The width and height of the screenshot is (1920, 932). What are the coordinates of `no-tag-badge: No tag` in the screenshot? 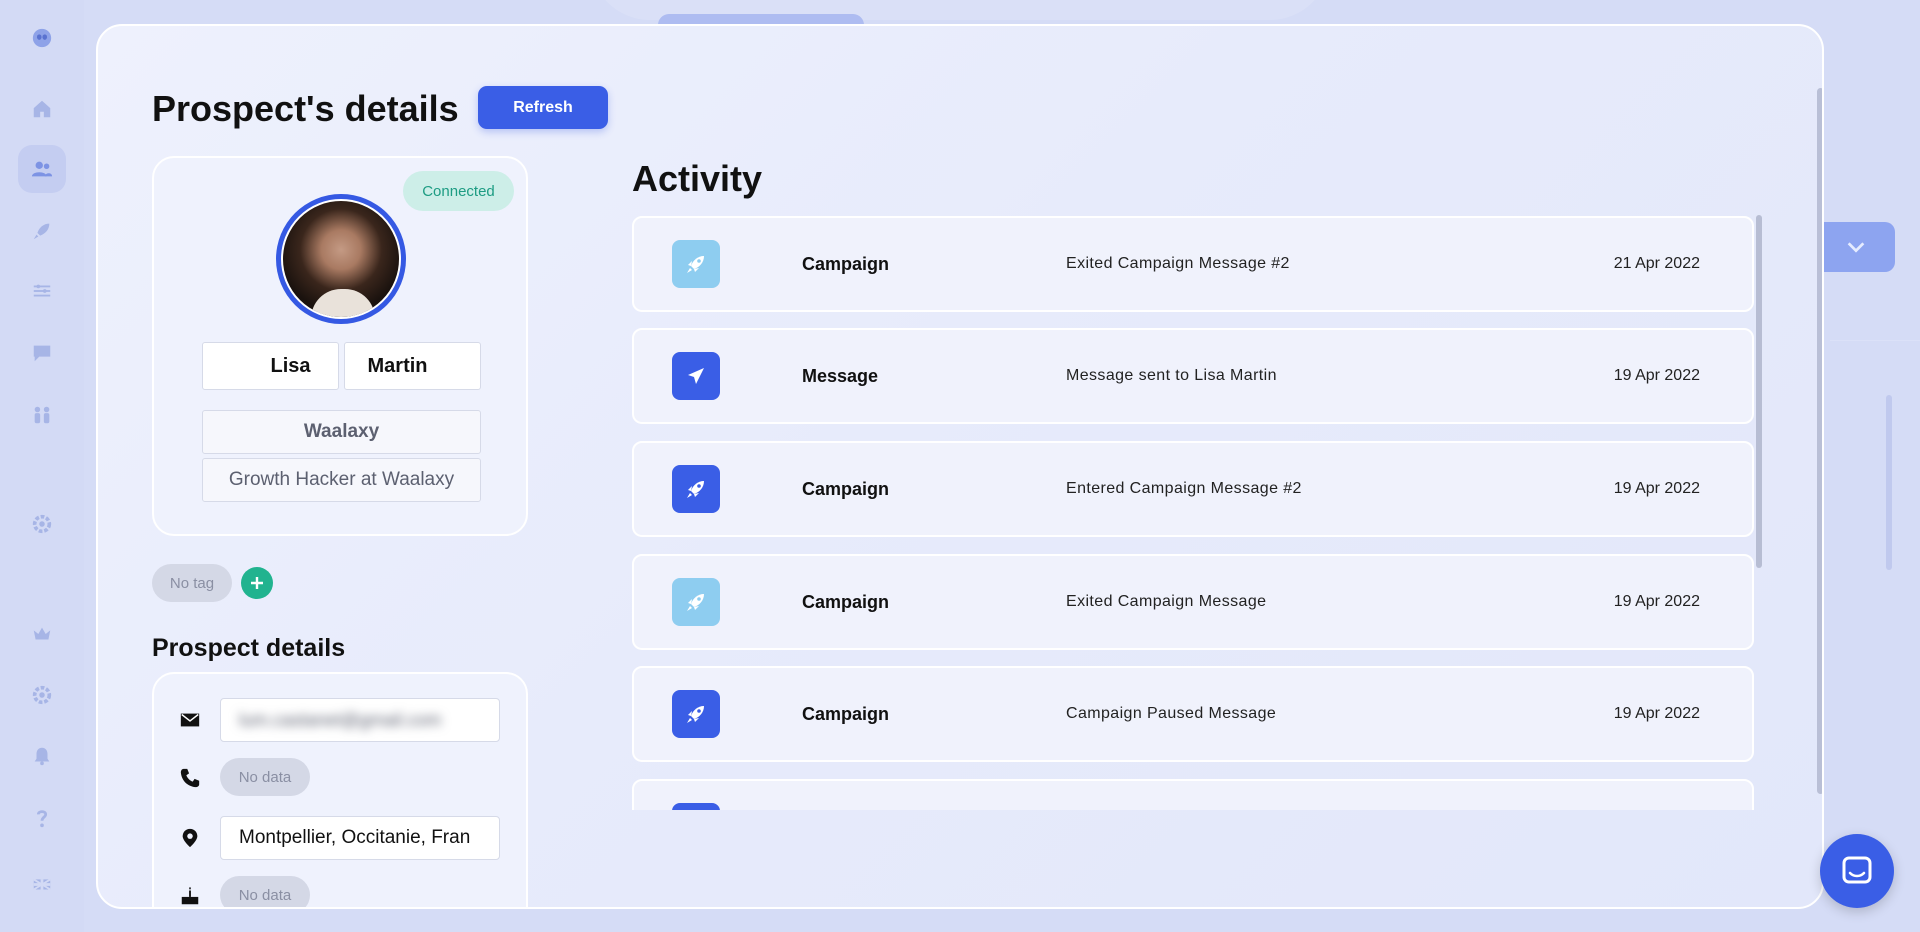 It's located at (192, 583).